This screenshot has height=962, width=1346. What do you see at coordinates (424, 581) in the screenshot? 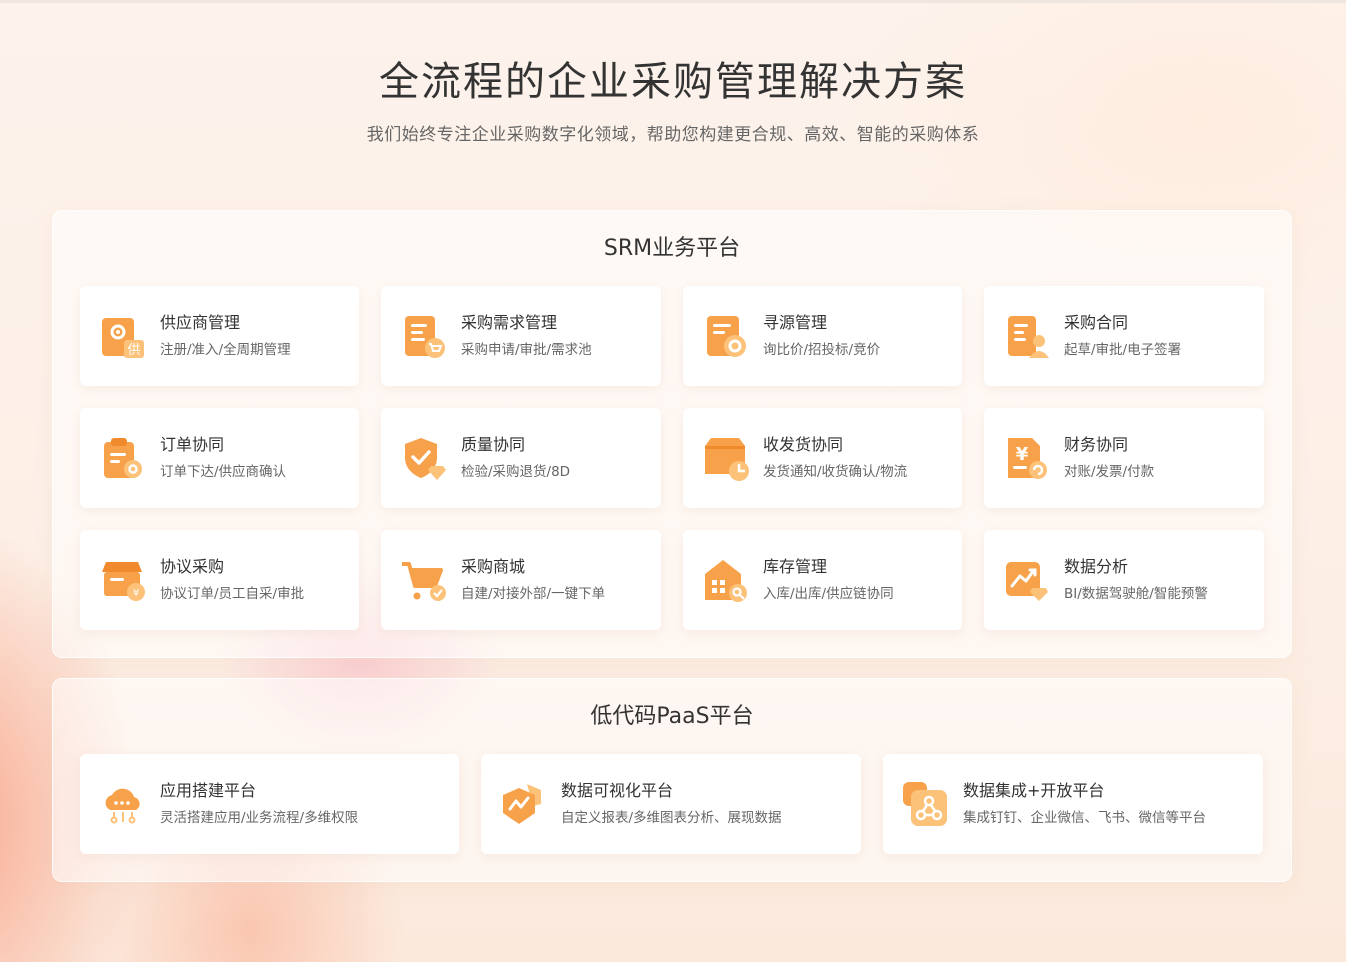
I see `shopping-cart-icon` at bounding box center [424, 581].